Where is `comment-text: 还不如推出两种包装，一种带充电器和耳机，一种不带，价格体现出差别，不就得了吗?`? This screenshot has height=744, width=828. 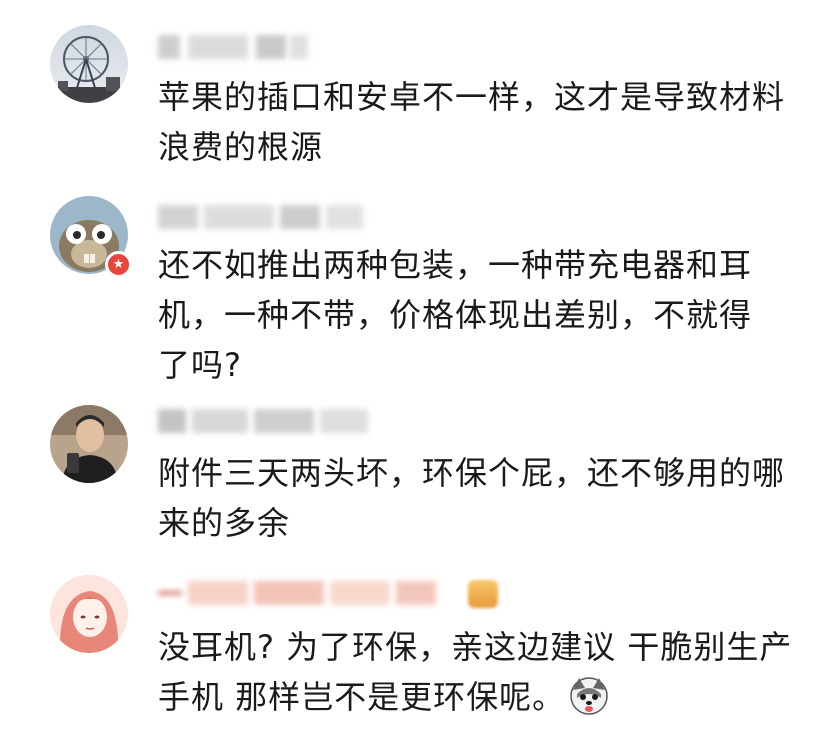 comment-text: 还不如推出两种包装，一种带充电器和耳机，一种不带，价格体现出差别，不就得了吗? is located at coordinates (455, 315).